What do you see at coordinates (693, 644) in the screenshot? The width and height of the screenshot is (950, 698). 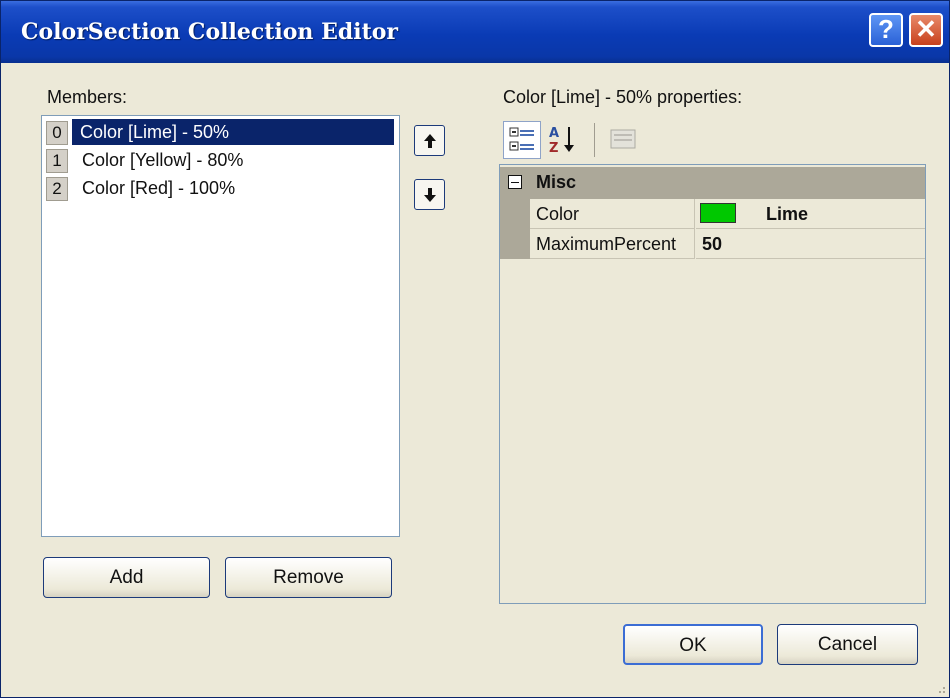 I see `ok-button: OK` at bounding box center [693, 644].